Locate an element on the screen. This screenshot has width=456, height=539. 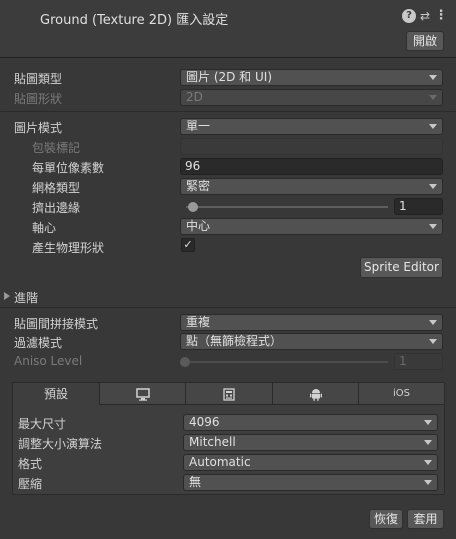
compression-dropdown: 無 is located at coordinates (310, 482).